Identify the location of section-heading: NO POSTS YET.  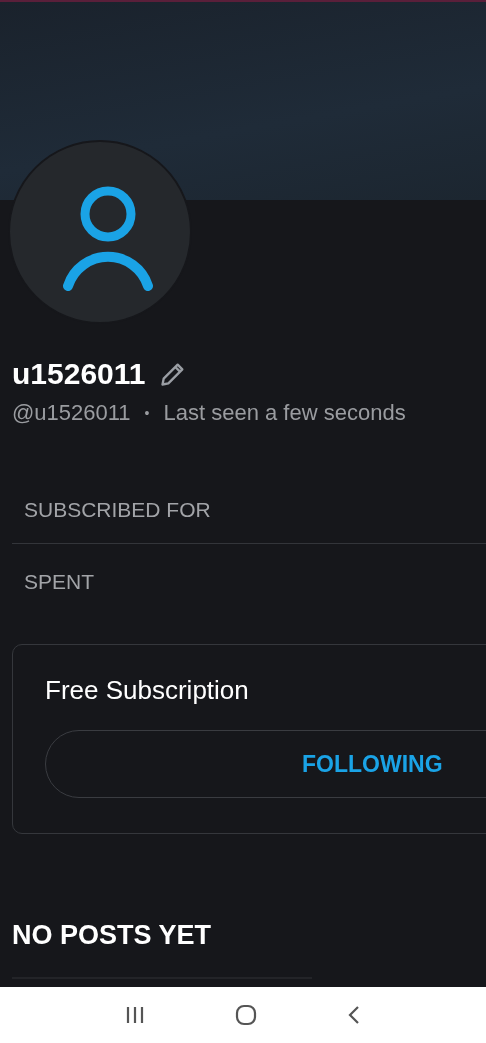
(112, 935).